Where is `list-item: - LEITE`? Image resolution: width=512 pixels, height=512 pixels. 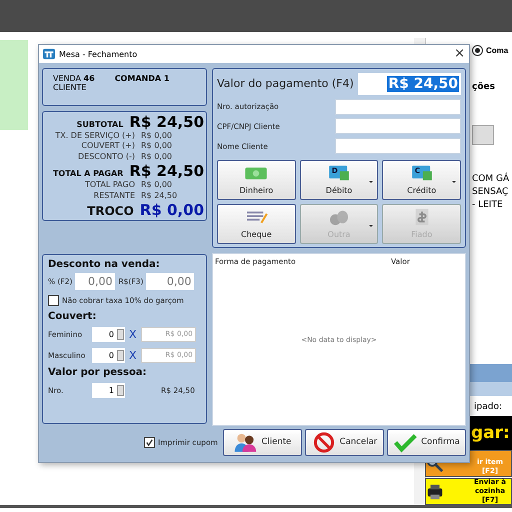 list-item: - LEITE is located at coordinates (491, 205).